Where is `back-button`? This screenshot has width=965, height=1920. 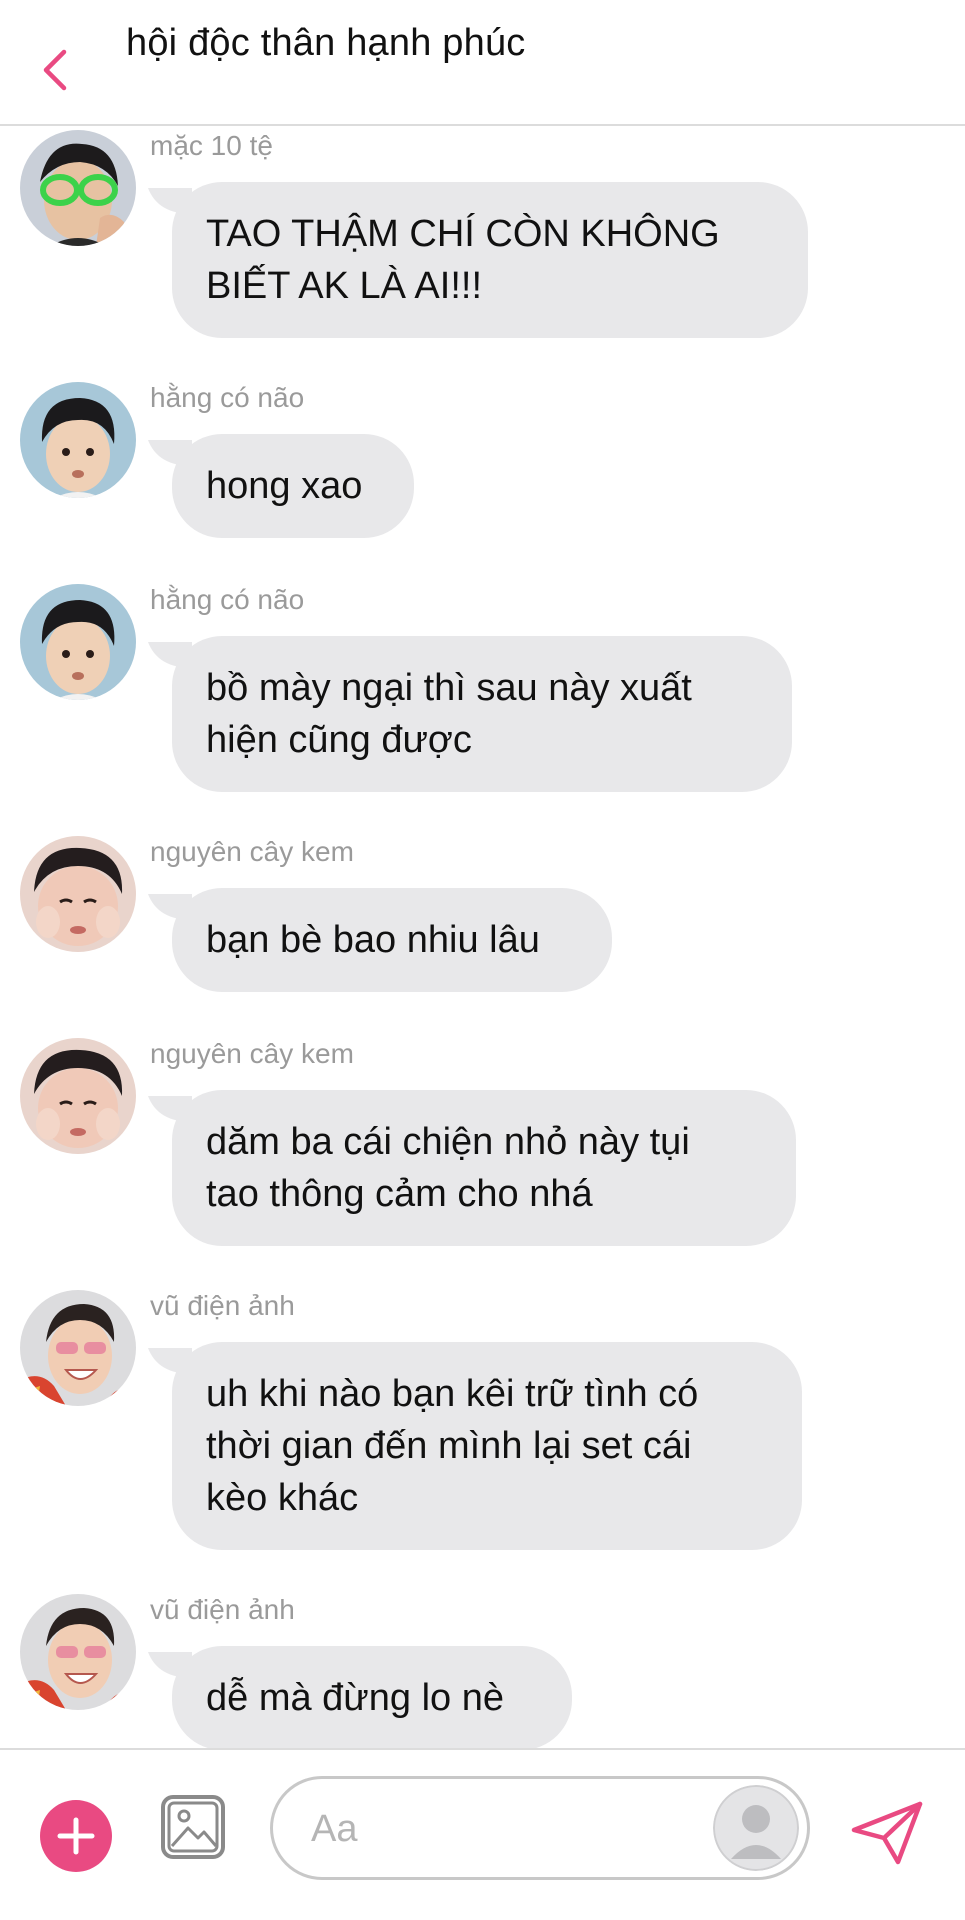 back-button is located at coordinates (56, 70).